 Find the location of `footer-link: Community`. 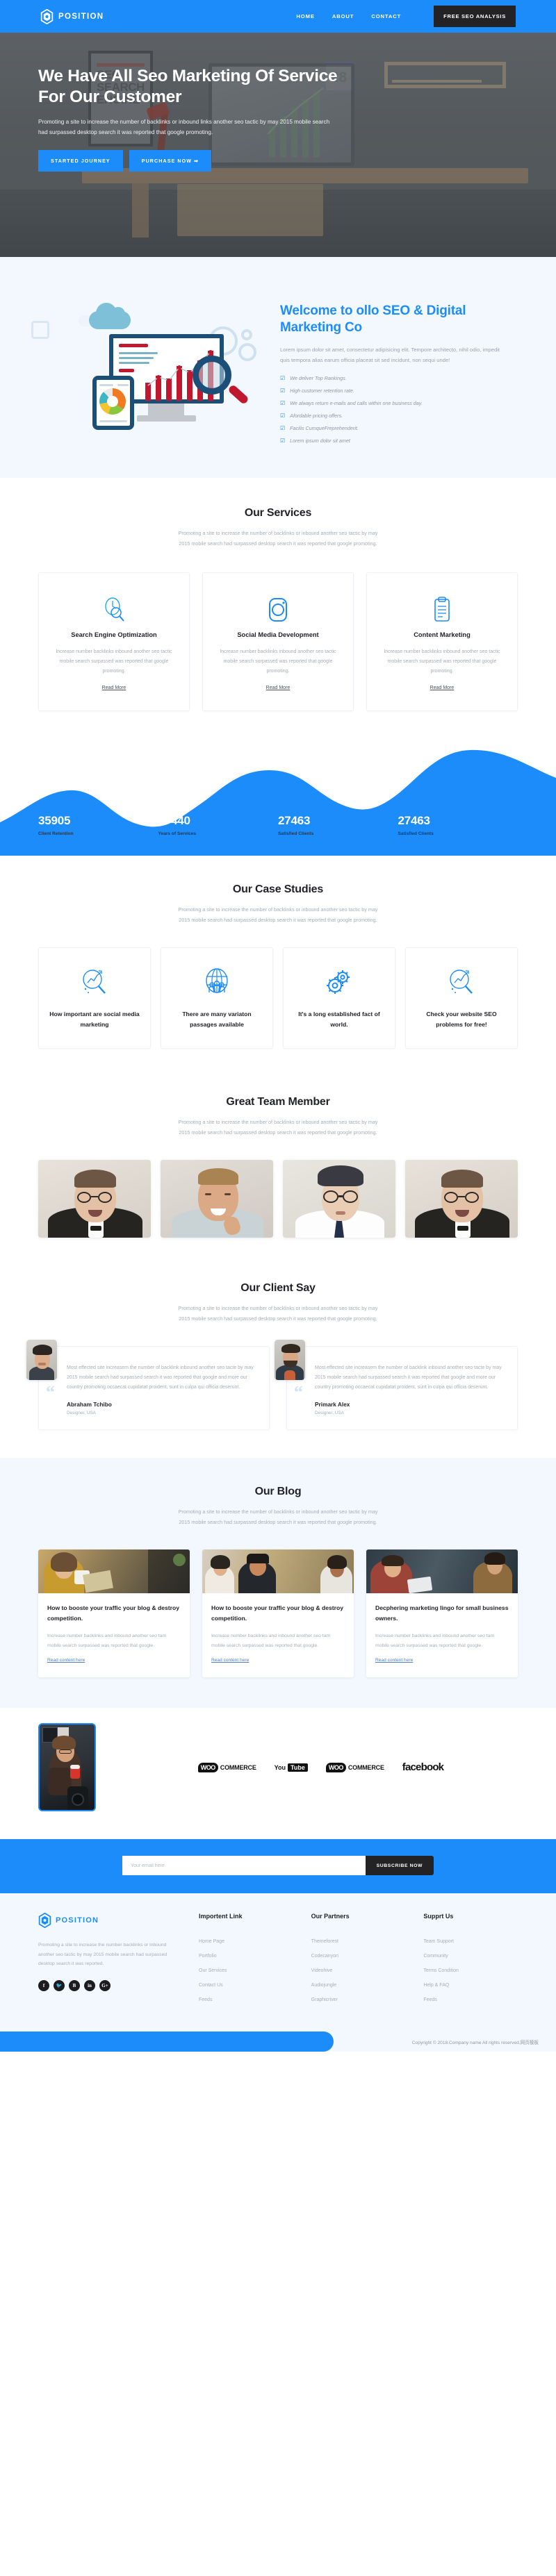

footer-link: Community is located at coordinates (470, 1956).